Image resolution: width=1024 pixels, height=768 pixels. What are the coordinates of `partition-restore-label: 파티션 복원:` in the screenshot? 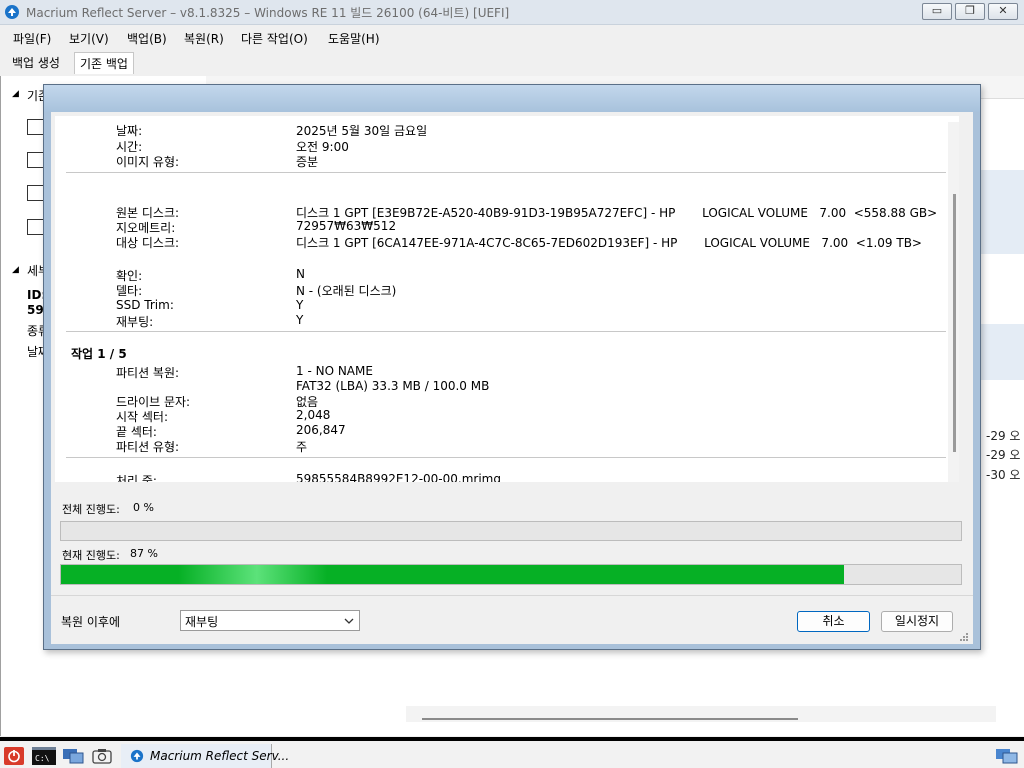 It's located at (148, 373).